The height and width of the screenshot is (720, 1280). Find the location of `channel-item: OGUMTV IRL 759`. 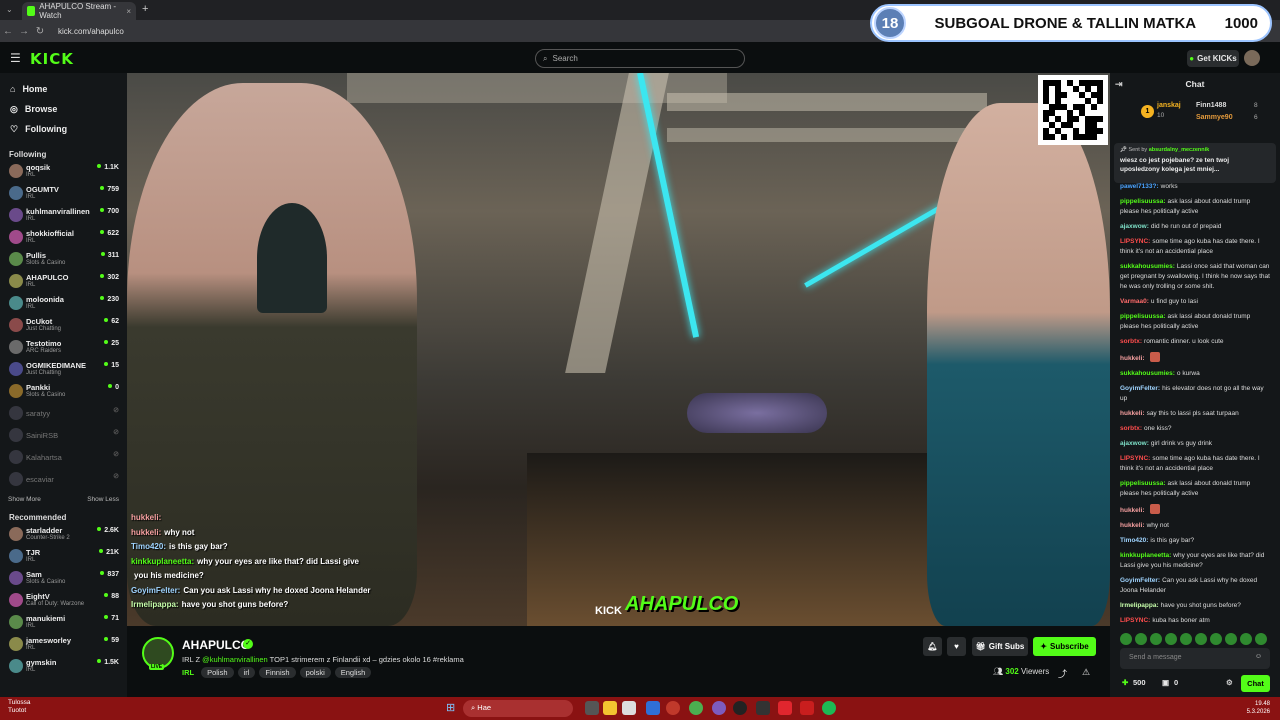

channel-item: OGUMTV IRL 759 is located at coordinates (63, 194).